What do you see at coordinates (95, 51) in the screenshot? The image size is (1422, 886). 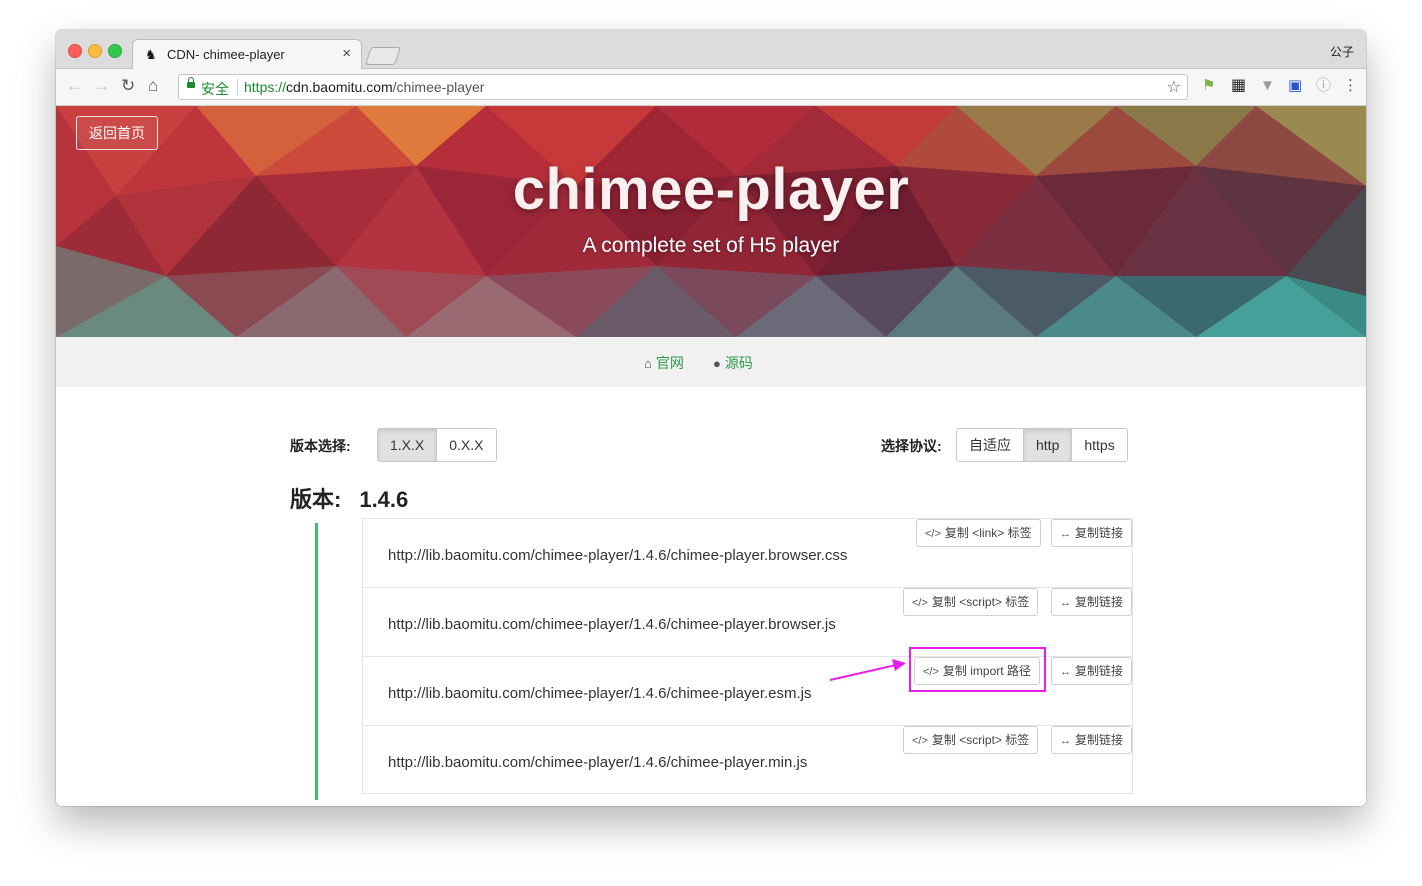 I see `minimize-window-button` at bounding box center [95, 51].